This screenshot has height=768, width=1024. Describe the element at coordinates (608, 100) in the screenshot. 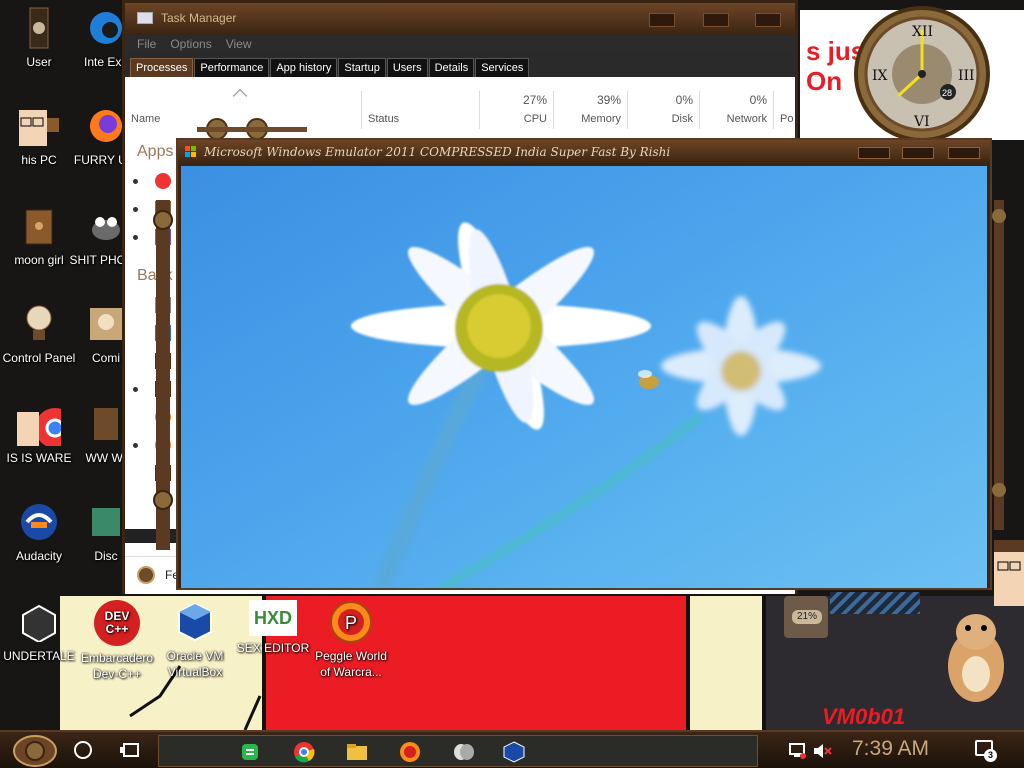

I see `memory-percent: 39%` at that location.